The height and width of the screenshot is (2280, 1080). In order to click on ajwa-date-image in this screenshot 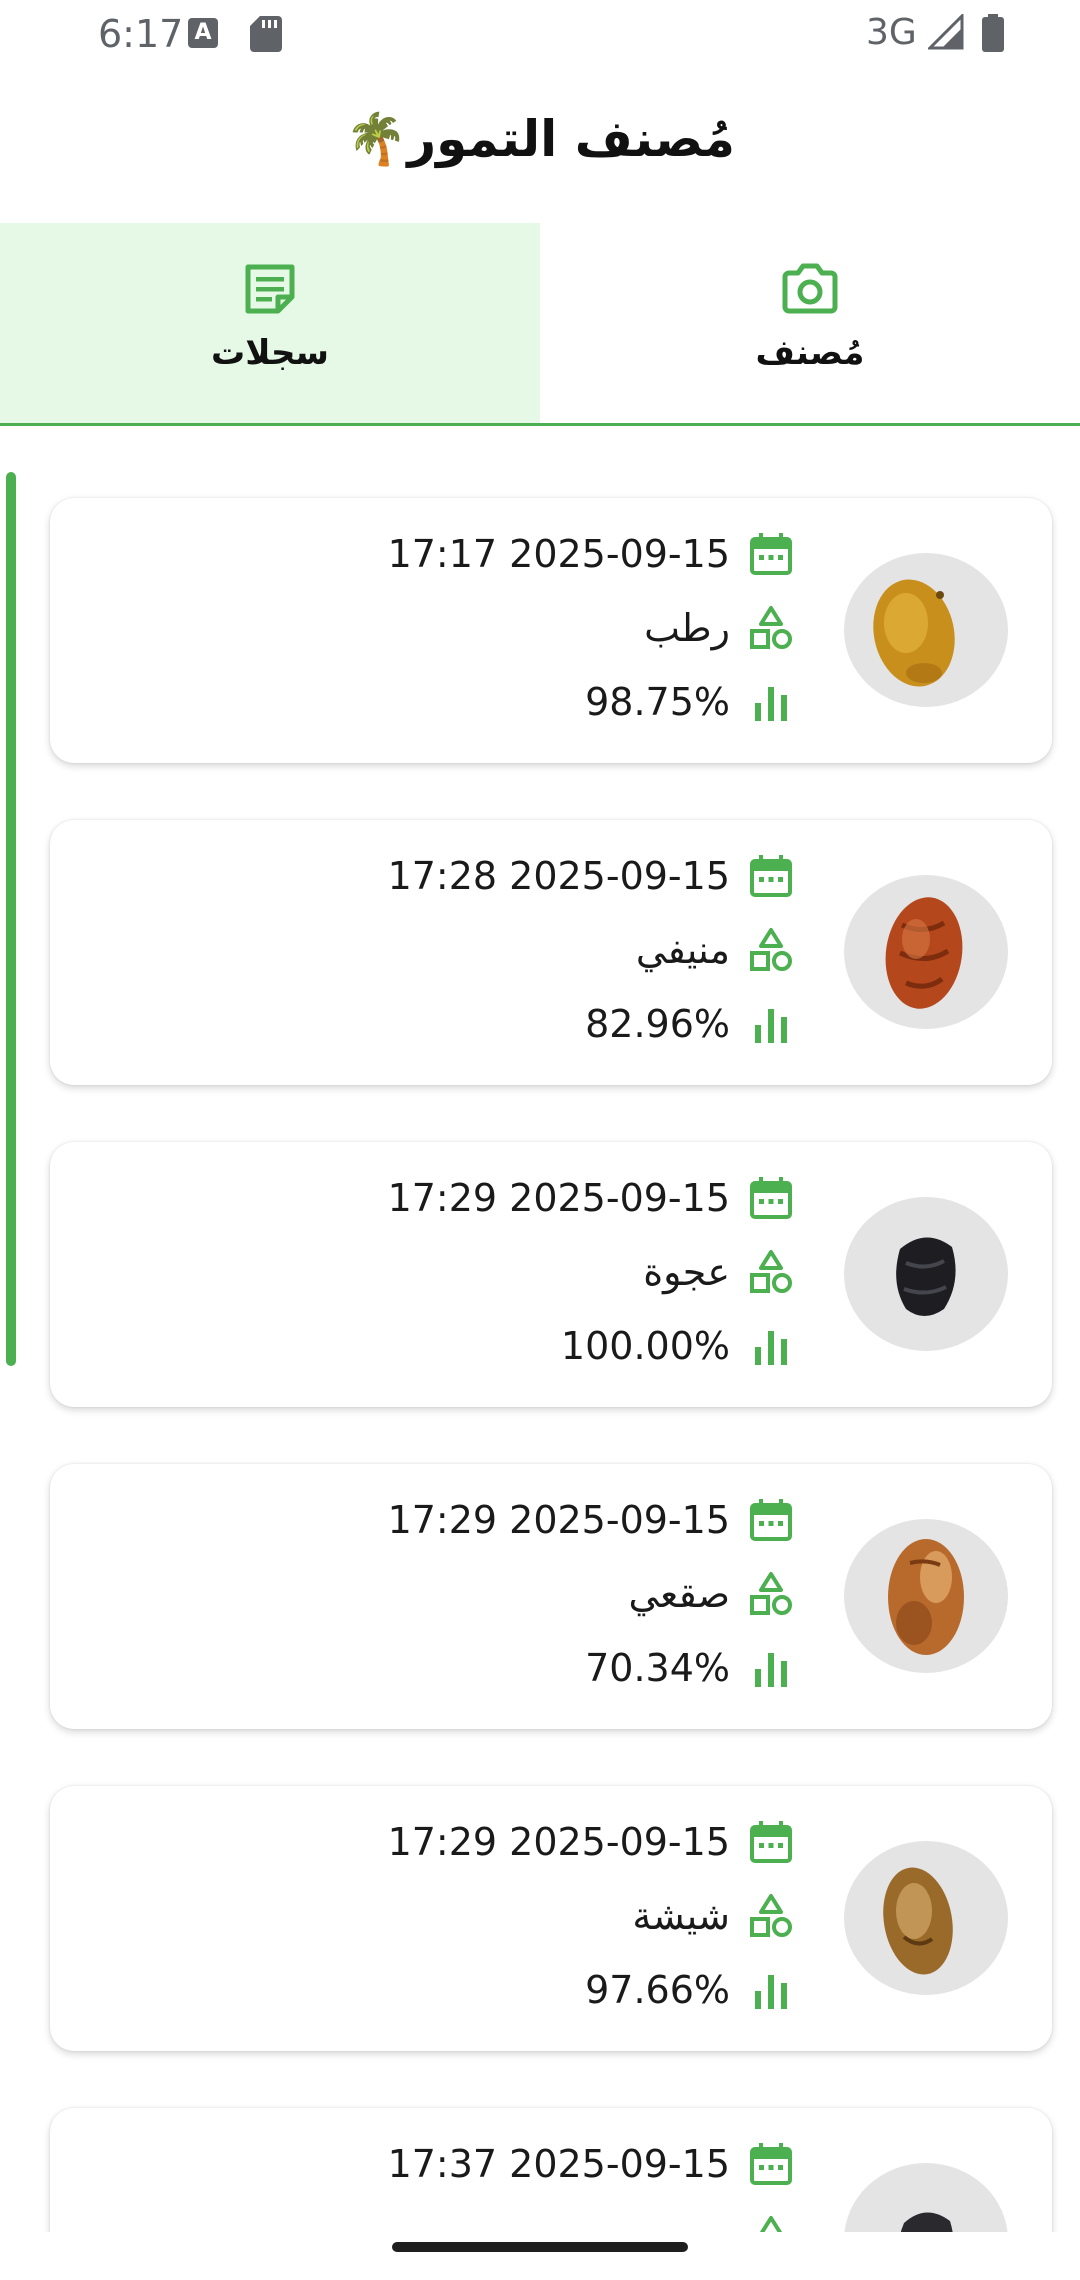, I will do `click(926, 1276)`.